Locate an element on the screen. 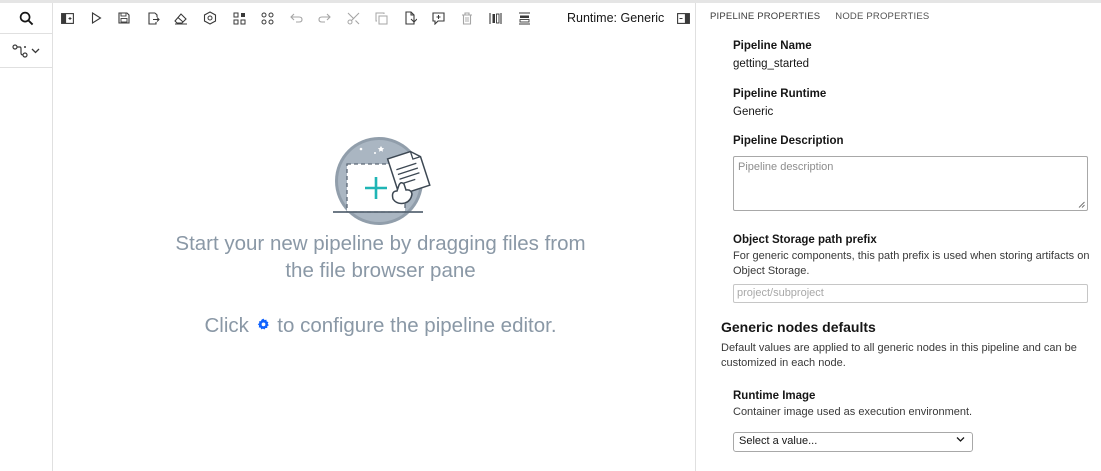  comment-icon is located at coordinates (438, 18).